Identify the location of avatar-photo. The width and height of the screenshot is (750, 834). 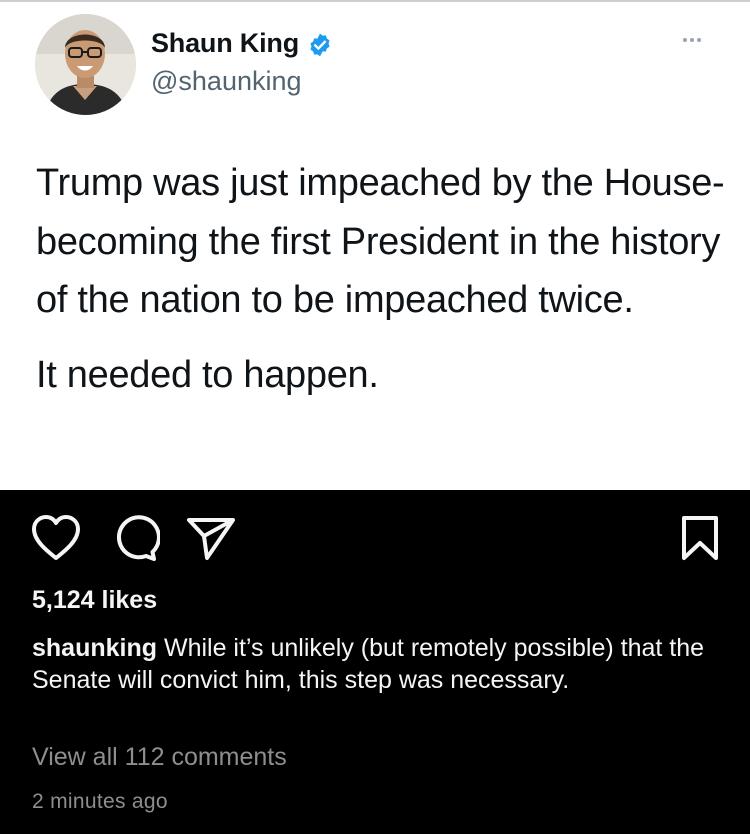
(85, 64).